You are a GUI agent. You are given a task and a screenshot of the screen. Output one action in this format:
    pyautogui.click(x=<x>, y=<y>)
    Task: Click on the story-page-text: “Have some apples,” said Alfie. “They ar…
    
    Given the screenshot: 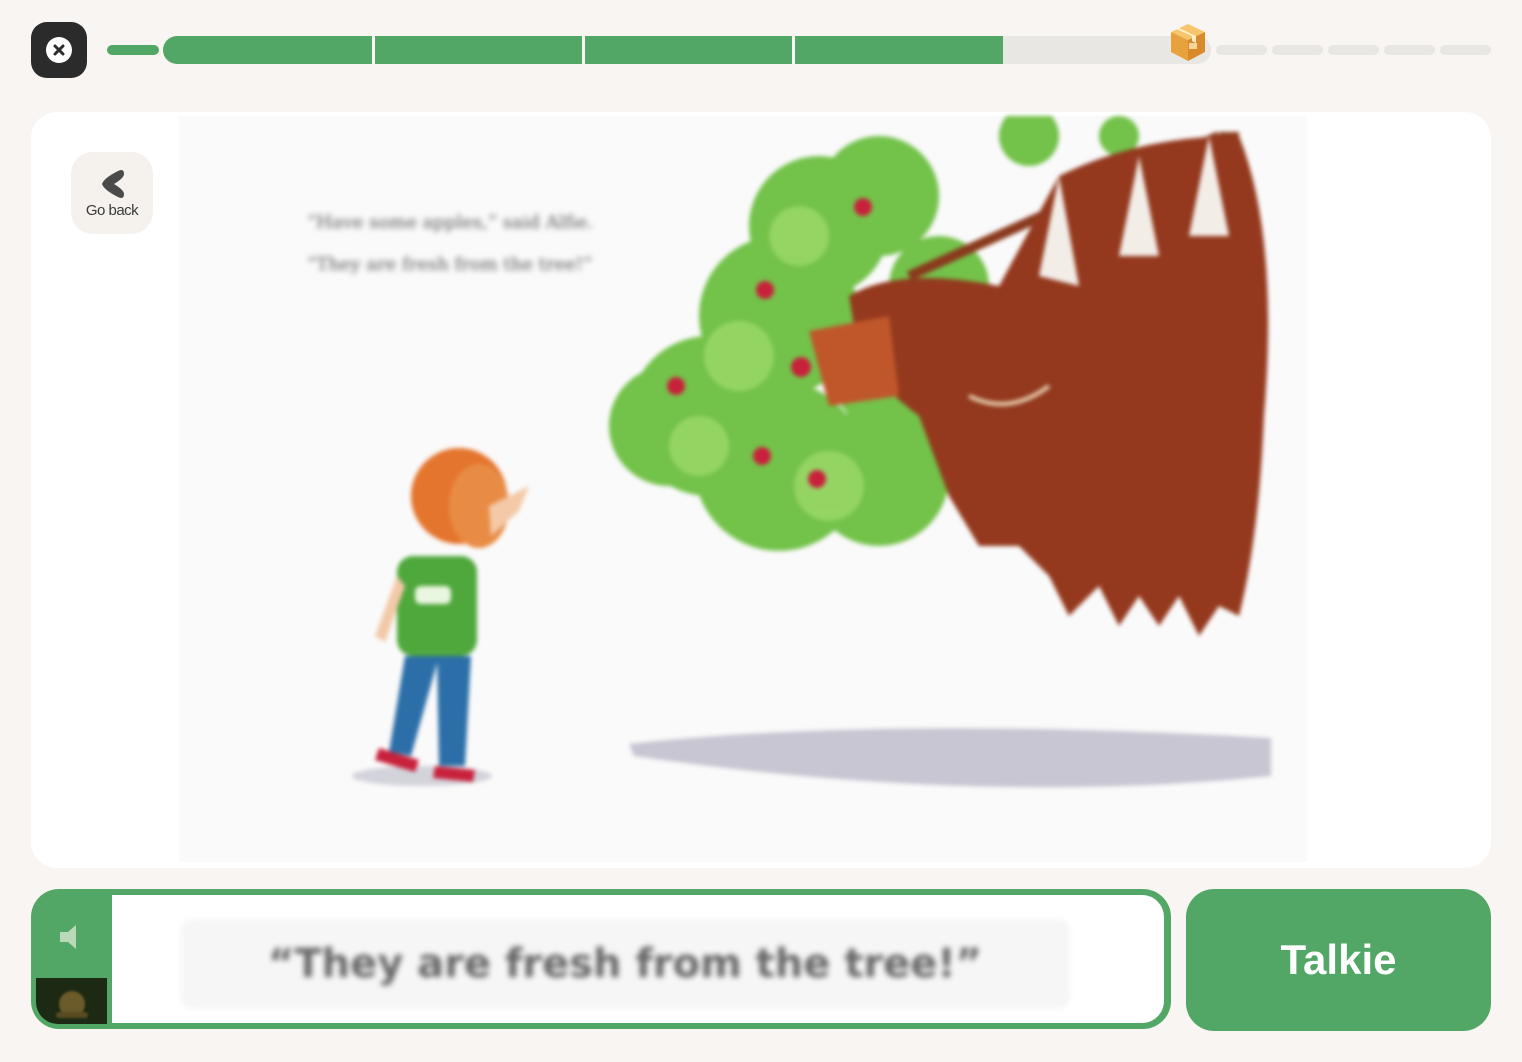 What is the action you would take?
    pyautogui.click(x=450, y=244)
    